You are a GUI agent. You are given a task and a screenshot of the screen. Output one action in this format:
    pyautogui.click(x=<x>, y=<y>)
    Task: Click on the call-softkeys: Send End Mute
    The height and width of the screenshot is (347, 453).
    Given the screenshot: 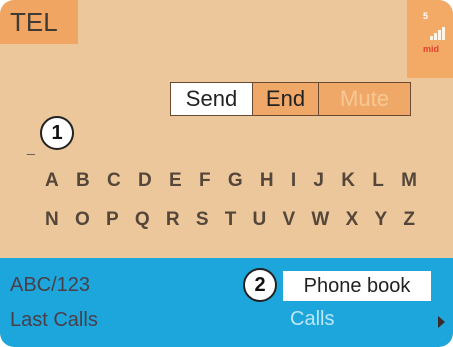 What is the action you would take?
    pyautogui.click(x=290, y=99)
    